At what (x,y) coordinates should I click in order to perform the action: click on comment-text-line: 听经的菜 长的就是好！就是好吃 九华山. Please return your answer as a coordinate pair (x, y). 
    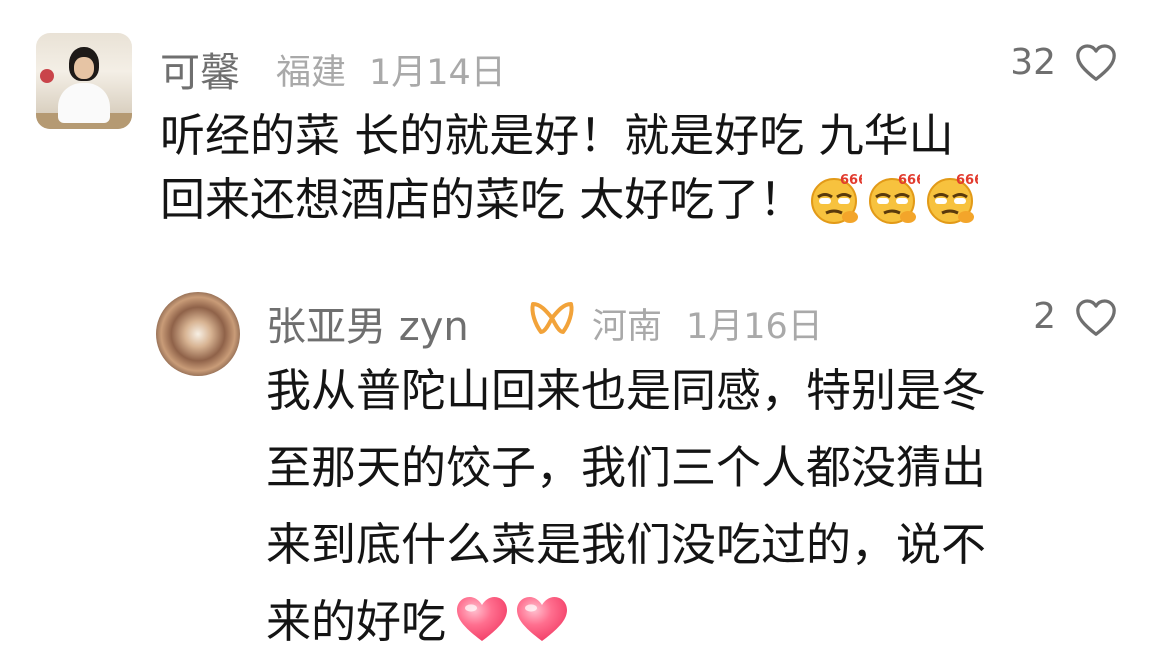
    Looking at the image, I should click on (557, 135).